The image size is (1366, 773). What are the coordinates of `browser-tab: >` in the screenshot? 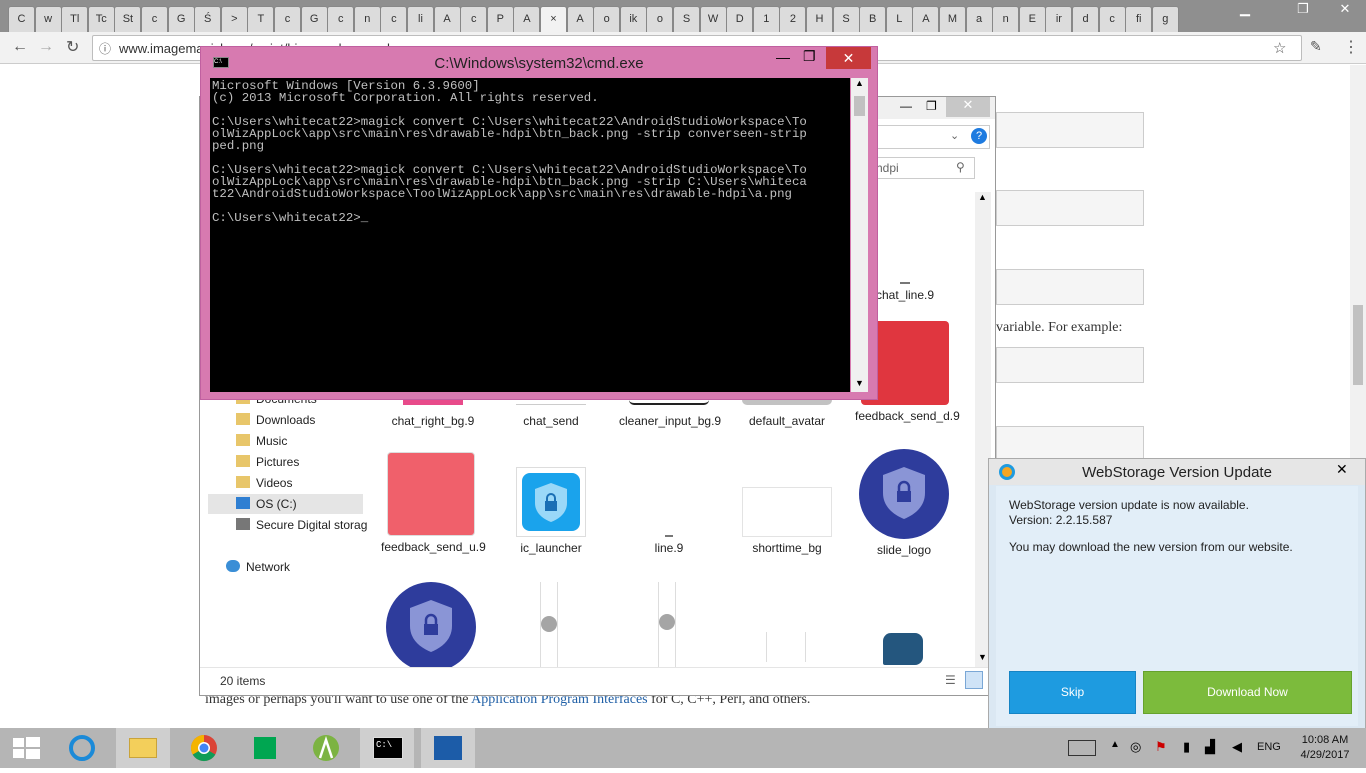 It's located at (234, 19).